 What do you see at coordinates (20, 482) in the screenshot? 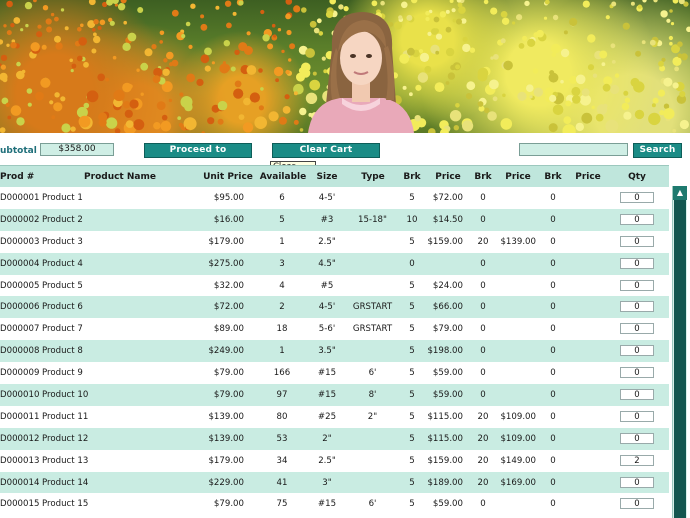
I see `cell-prod-number: D000014` at bounding box center [20, 482].